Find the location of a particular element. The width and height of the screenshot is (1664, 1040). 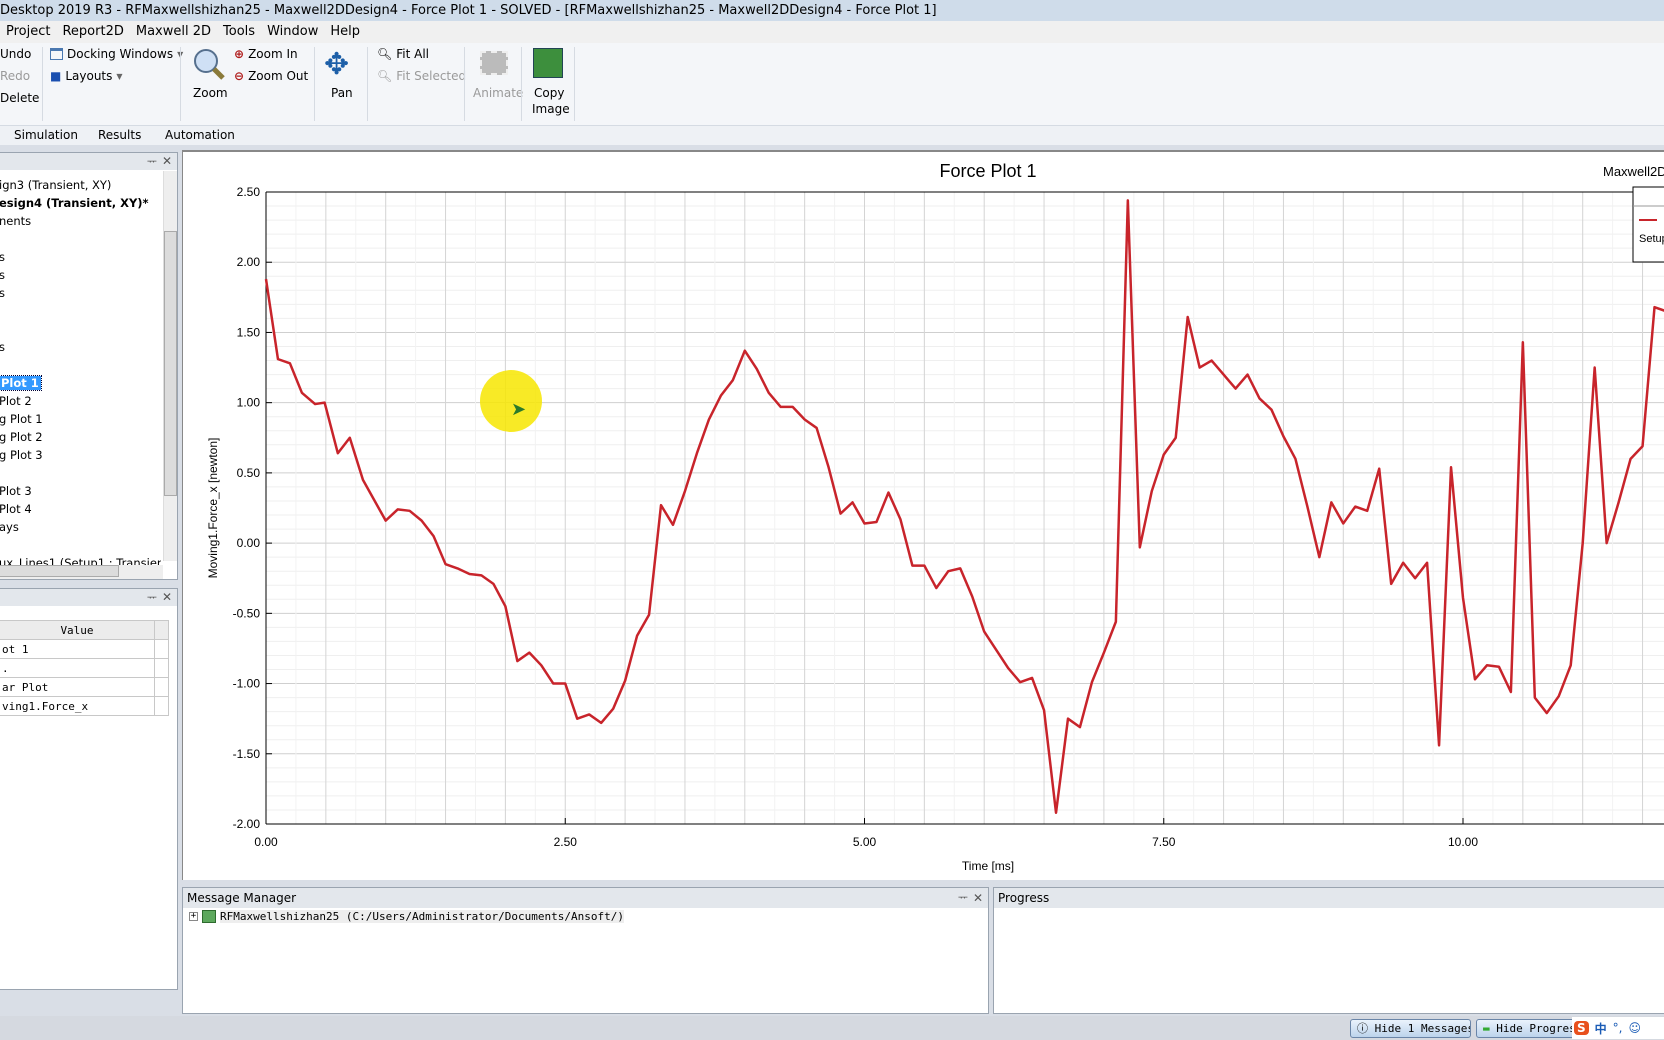

tab-results: Results is located at coordinates (119, 135).